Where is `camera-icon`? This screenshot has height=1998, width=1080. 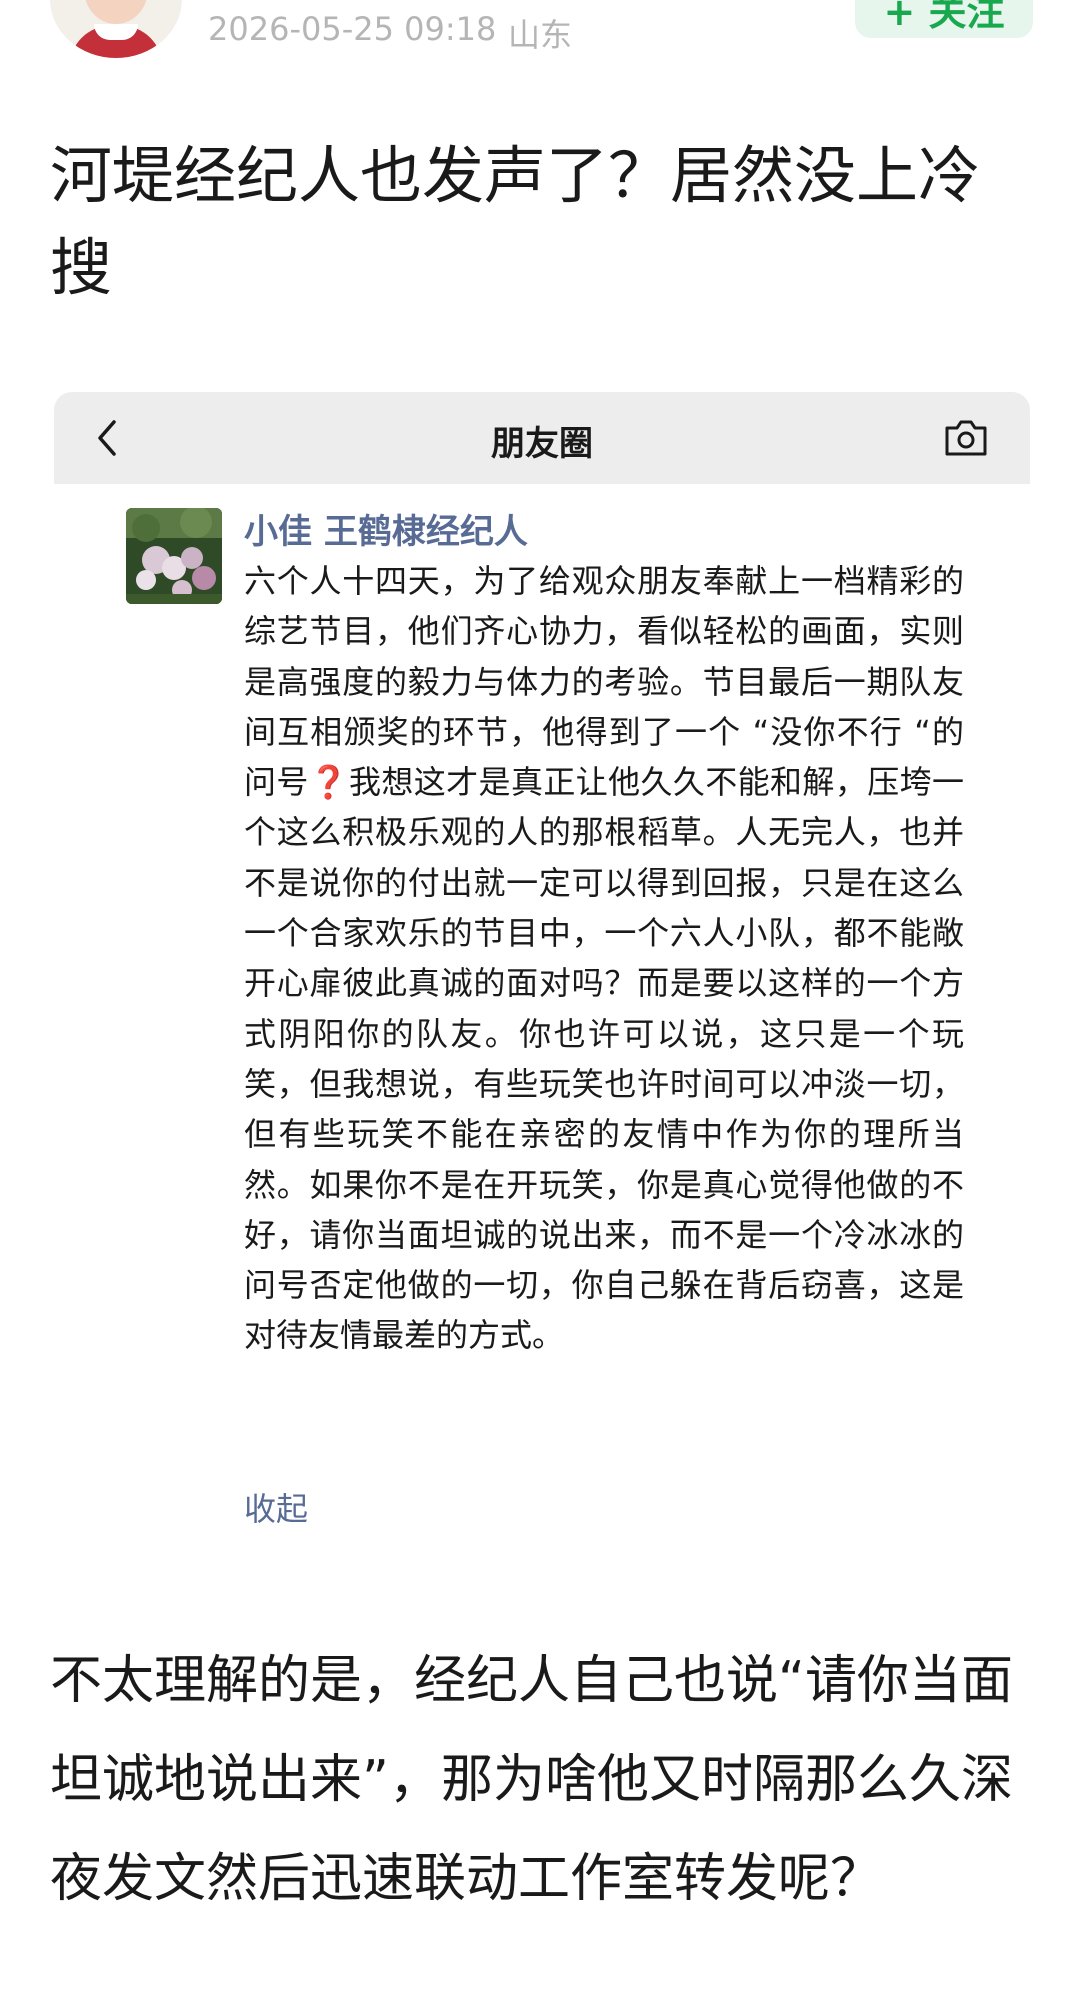 camera-icon is located at coordinates (966, 438).